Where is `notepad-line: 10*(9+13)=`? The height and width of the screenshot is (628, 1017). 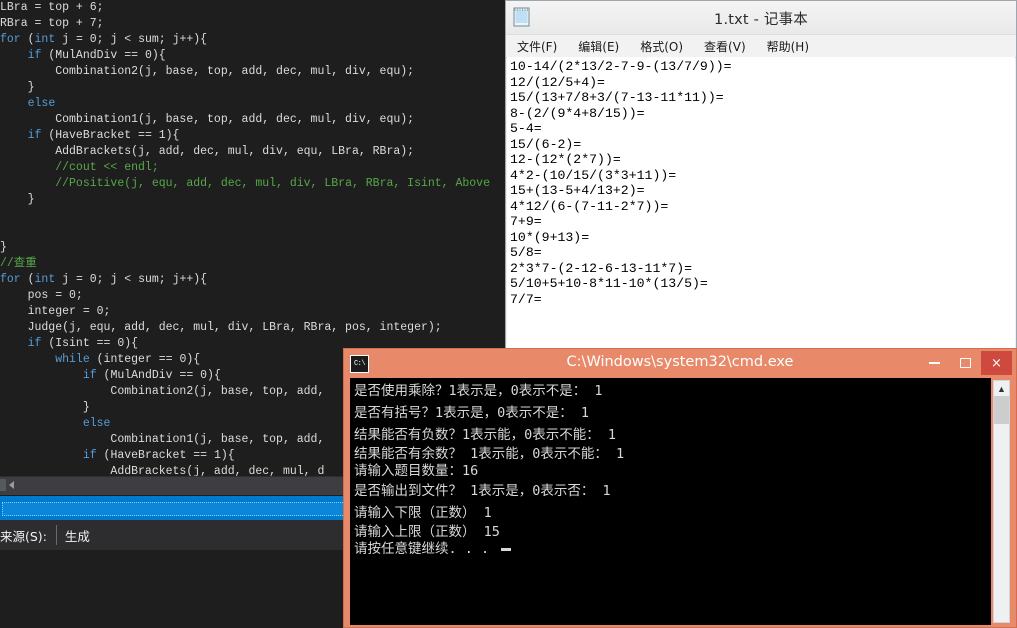
notepad-line: 10*(9+13)= is located at coordinates (550, 237).